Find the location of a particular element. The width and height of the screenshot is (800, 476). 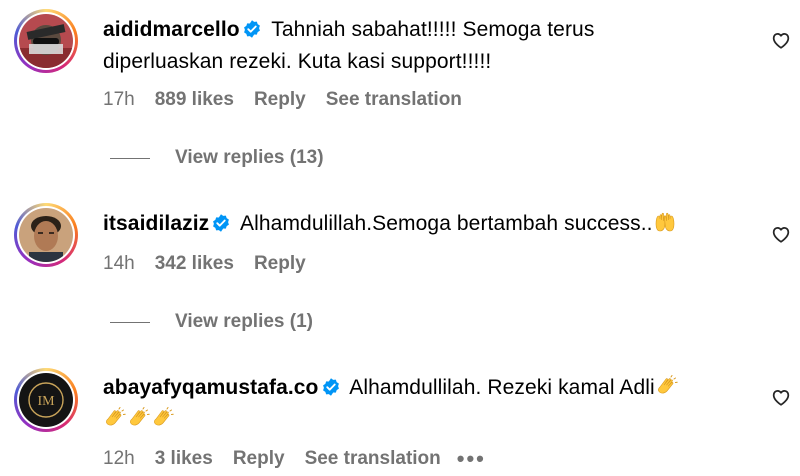

comment-text: Tahniah sabahat!!!!! Semoga terus is located at coordinates (433, 29).